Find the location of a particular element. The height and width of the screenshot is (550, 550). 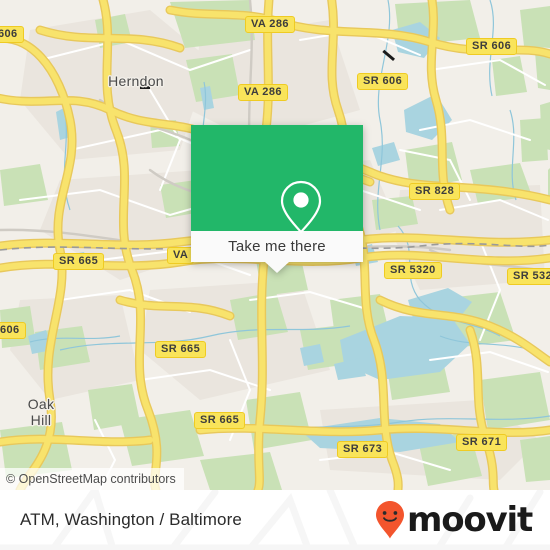

popup-icon-panel is located at coordinates (277, 179).